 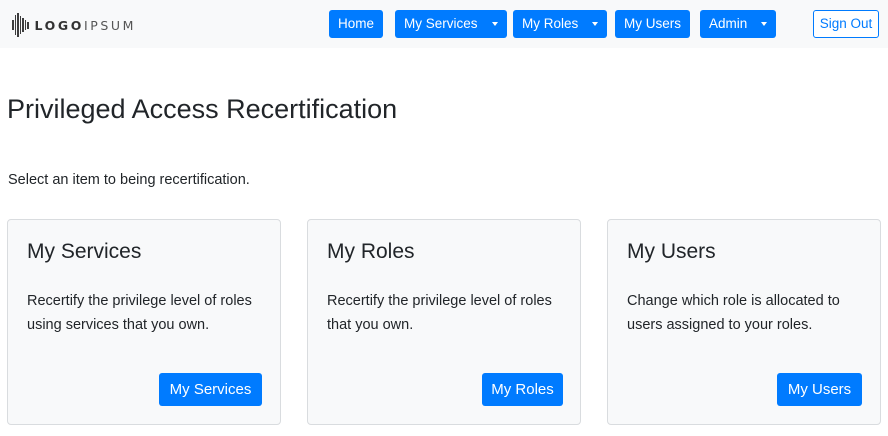 I want to click on nav-admin-label: Admin, so click(x=728, y=23).